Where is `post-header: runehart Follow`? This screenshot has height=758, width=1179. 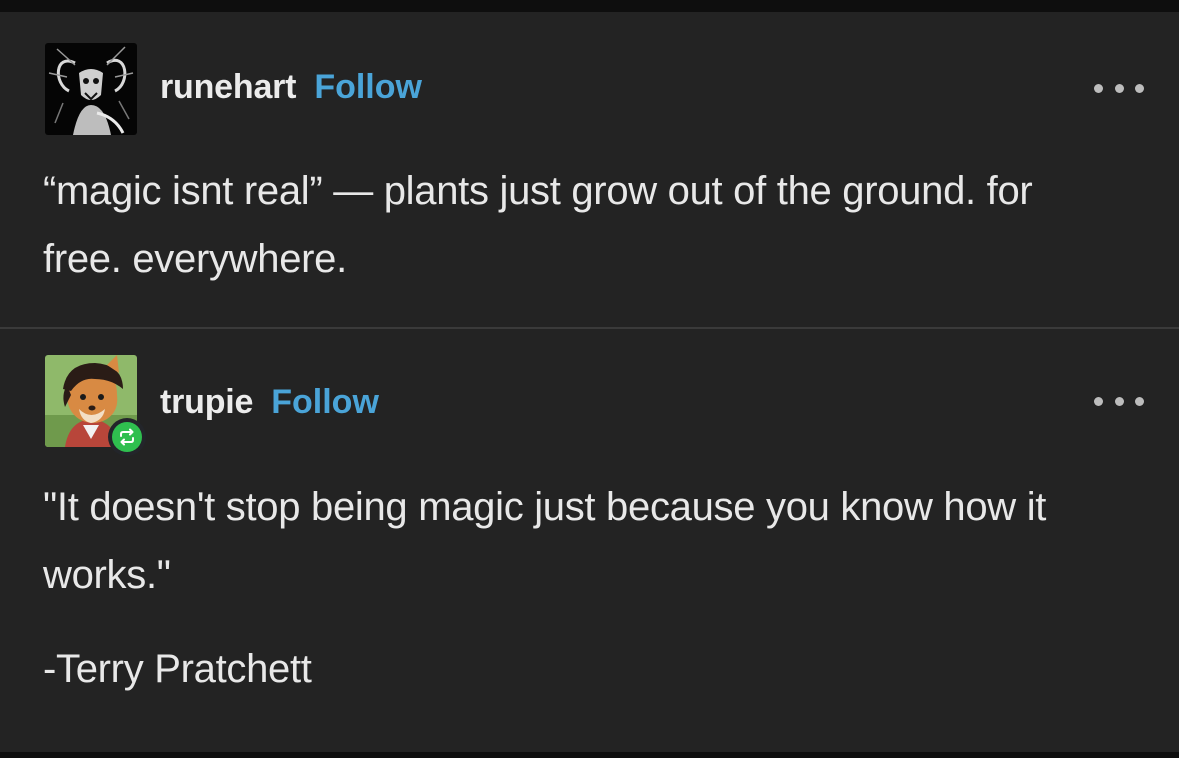
post-header: runehart Follow is located at coordinates (291, 87).